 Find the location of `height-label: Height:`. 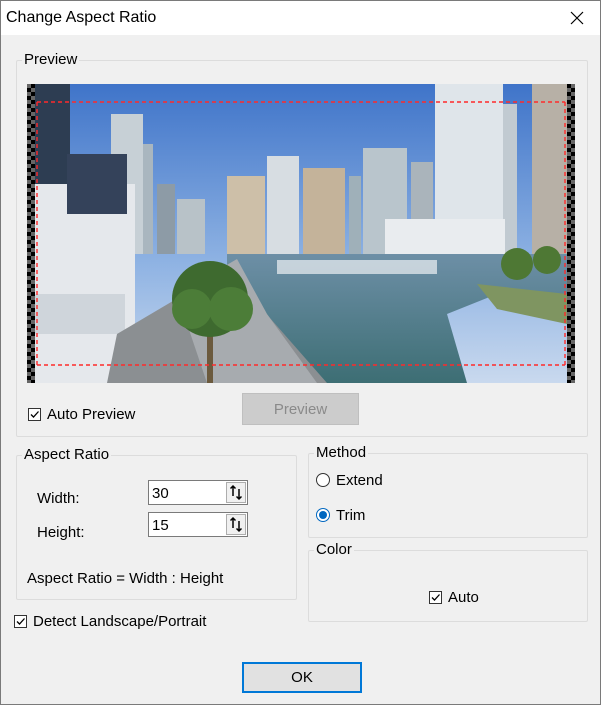

height-label: Height: is located at coordinates (61, 532).